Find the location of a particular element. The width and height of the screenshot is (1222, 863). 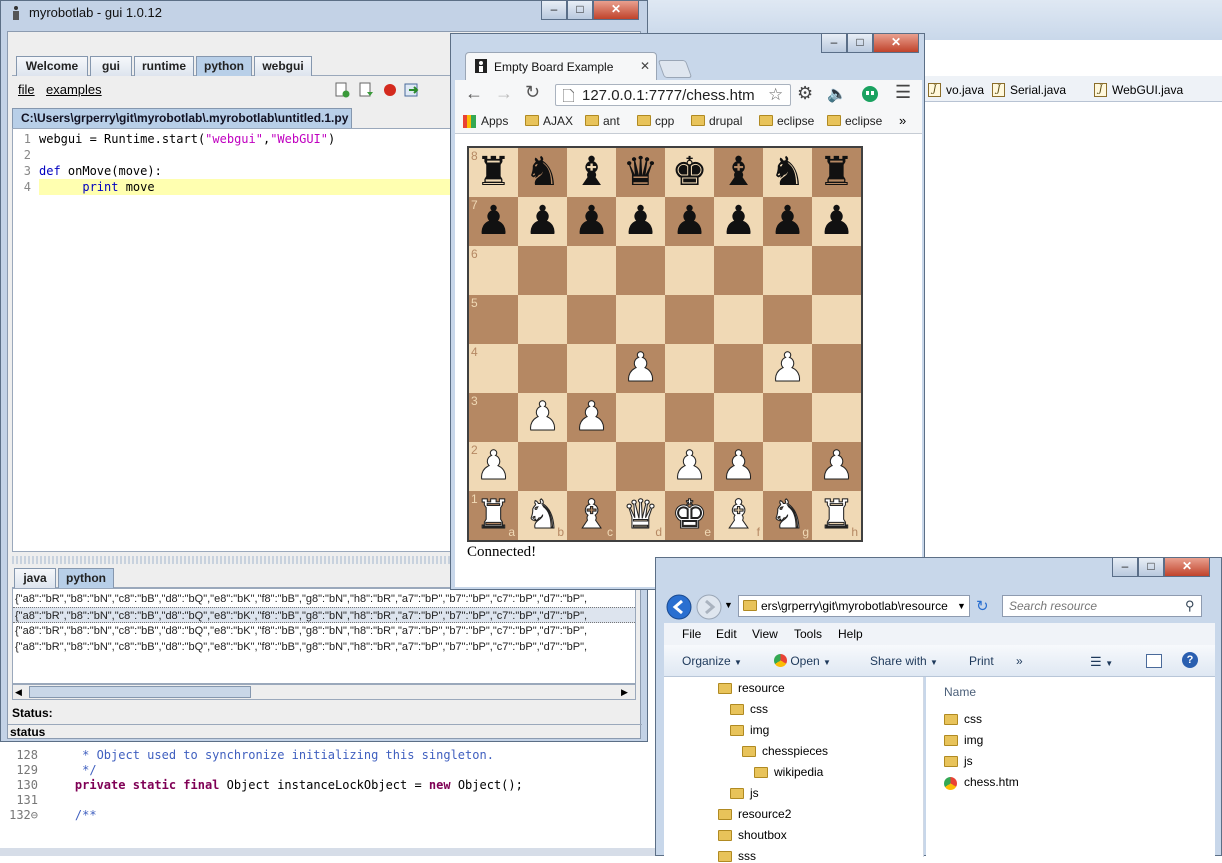

white-piece-icon: ♝ is located at coordinates (738, 515).